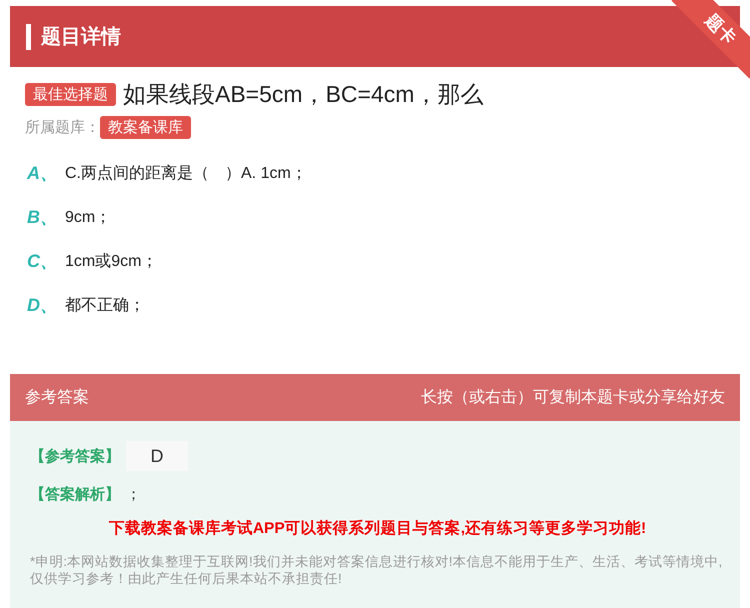 Image resolution: width=750 pixels, height=608 pixels. What do you see at coordinates (40, 173) in the screenshot?
I see `option-letter: A、` at bounding box center [40, 173].